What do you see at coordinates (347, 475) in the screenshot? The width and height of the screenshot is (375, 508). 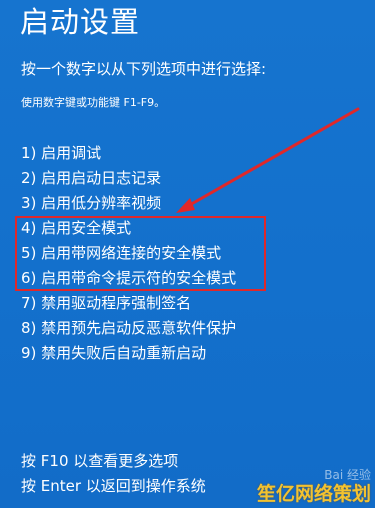 I see `baidu-jingyan-watermark: Bai 经验` at bounding box center [347, 475].